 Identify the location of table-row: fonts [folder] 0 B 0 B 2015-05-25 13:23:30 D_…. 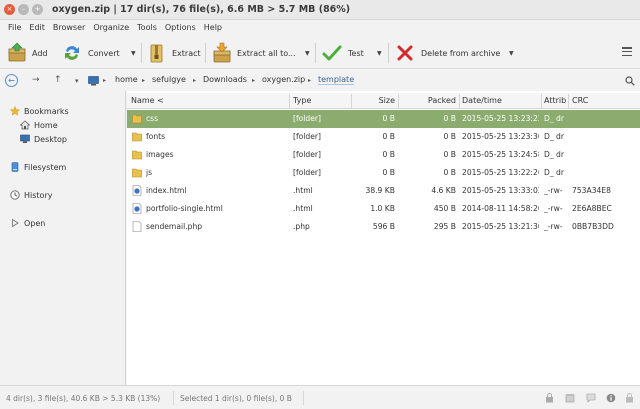
(383, 137).